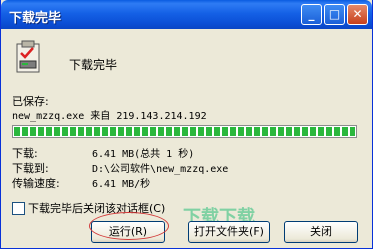 This screenshot has height=249, width=373. I want to click on clipboard-download-icon, so click(28, 56).